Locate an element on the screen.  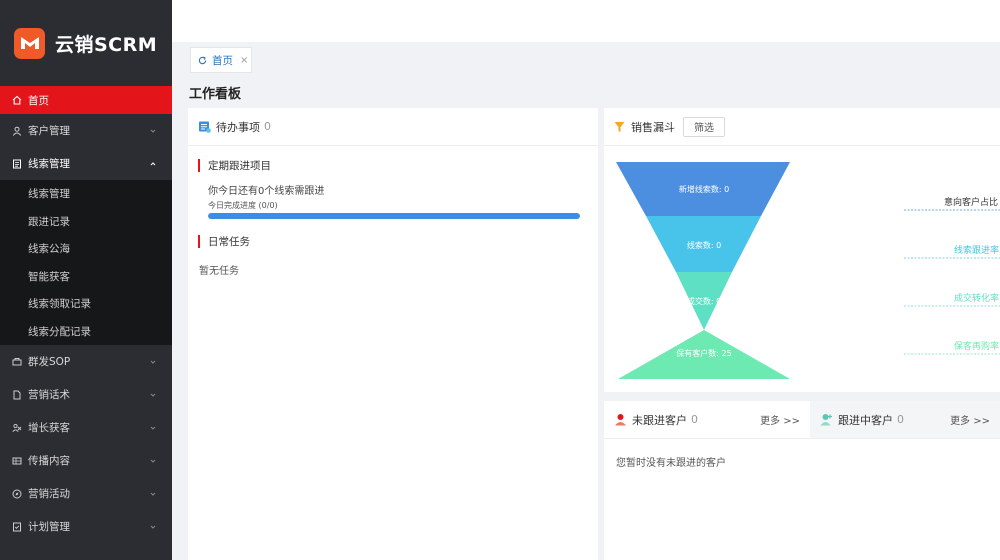
logo-icon is located at coordinates (29, 43).